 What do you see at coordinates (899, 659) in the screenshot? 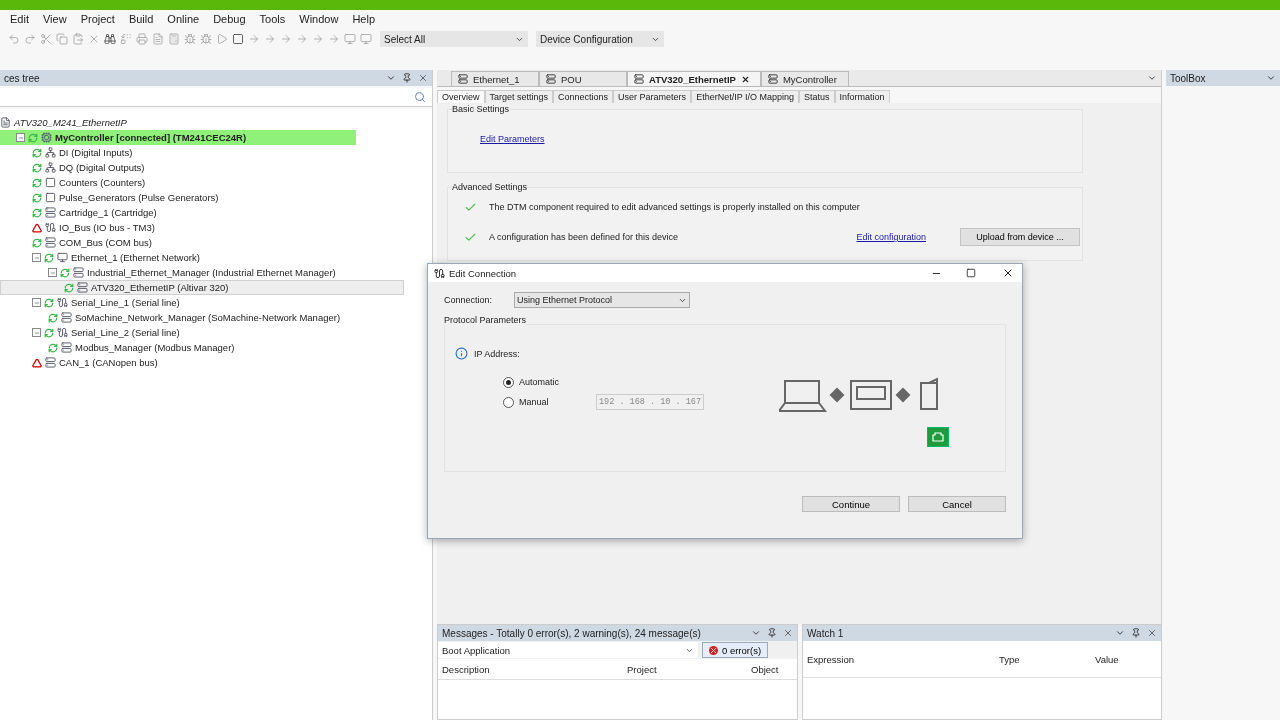
I see `column-header: Expression` at bounding box center [899, 659].